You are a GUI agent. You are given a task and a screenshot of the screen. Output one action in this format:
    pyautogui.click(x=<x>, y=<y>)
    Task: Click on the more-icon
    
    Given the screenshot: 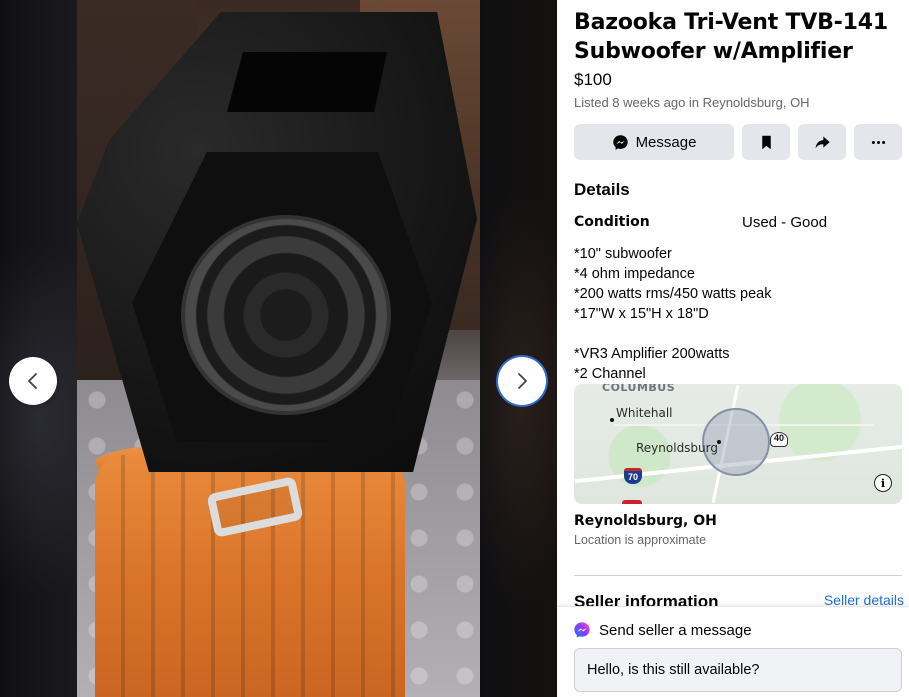 What is the action you would take?
    pyautogui.click(x=878, y=142)
    